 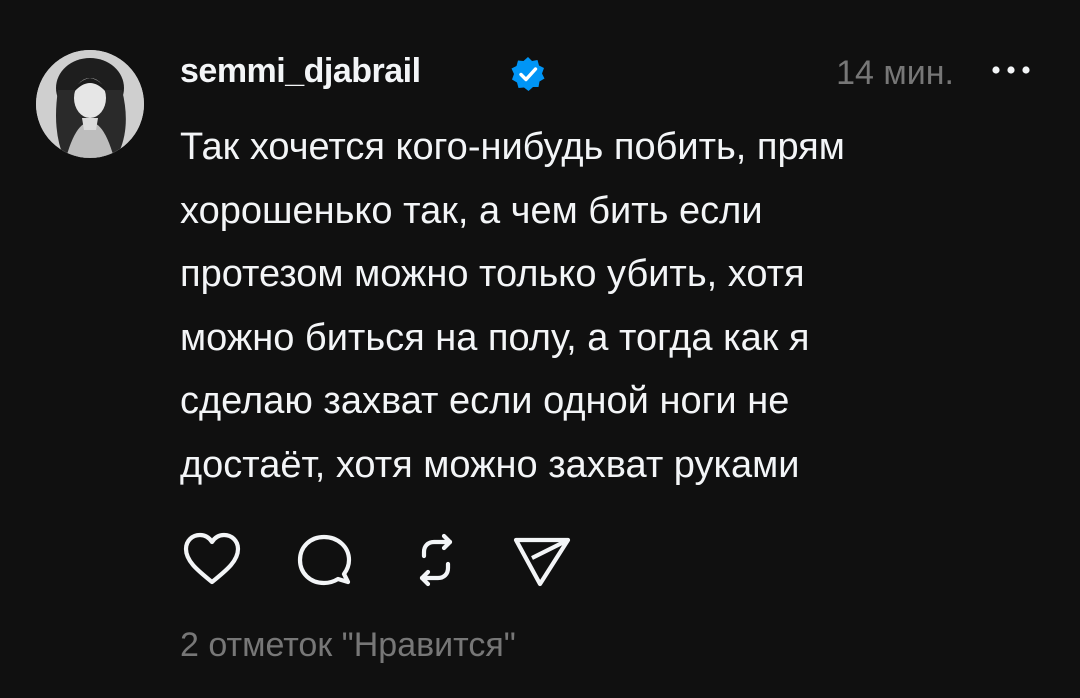 I want to click on heart-icon, so click(x=212, y=558).